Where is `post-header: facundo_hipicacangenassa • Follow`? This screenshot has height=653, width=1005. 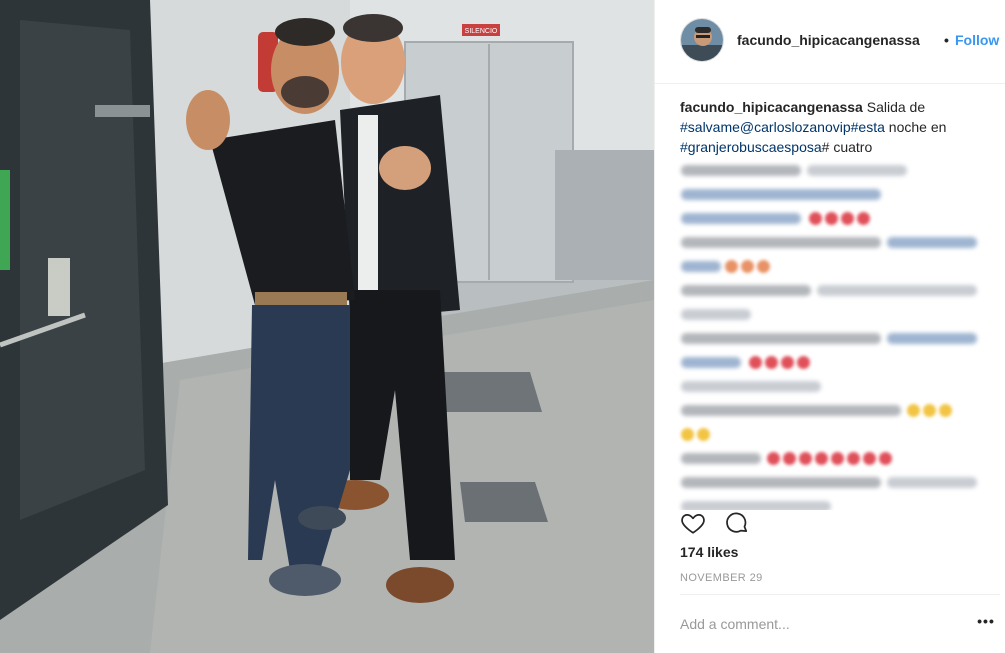 post-header: facundo_hipicacangenassa • Follow is located at coordinates (830, 42).